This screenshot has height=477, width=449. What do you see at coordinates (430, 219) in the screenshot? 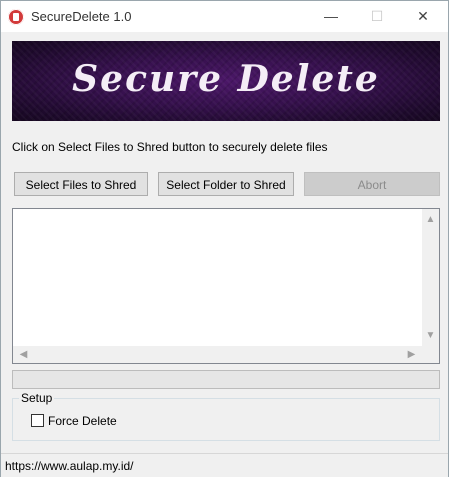
I see `scroll-up-icon: ▲` at bounding box center [430, 219].